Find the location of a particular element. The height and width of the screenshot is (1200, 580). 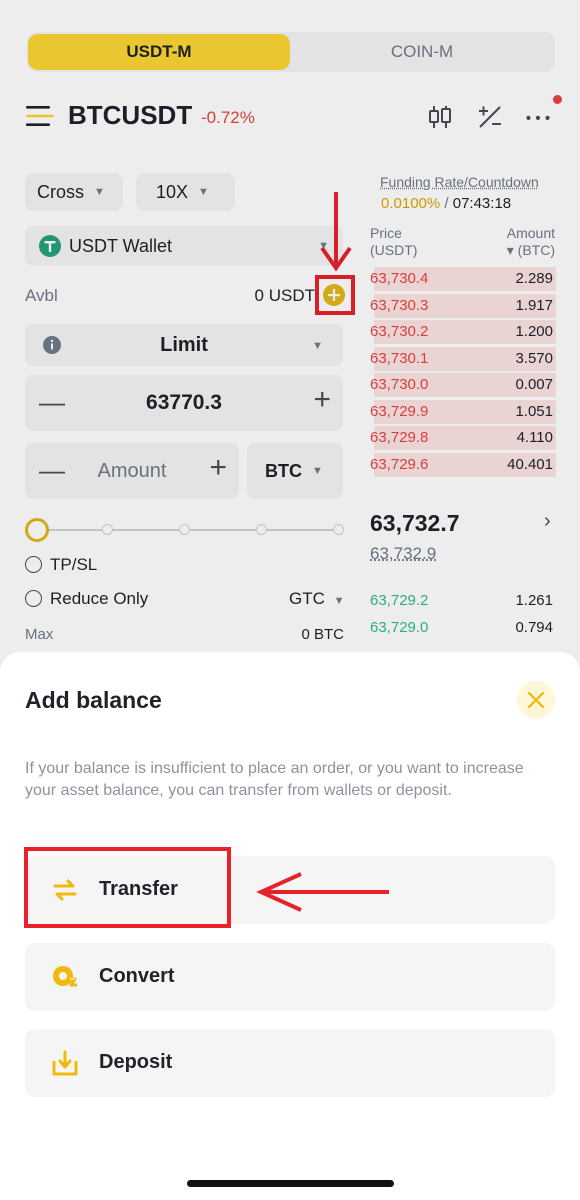

close-icon is located at coordinates (536, 700).